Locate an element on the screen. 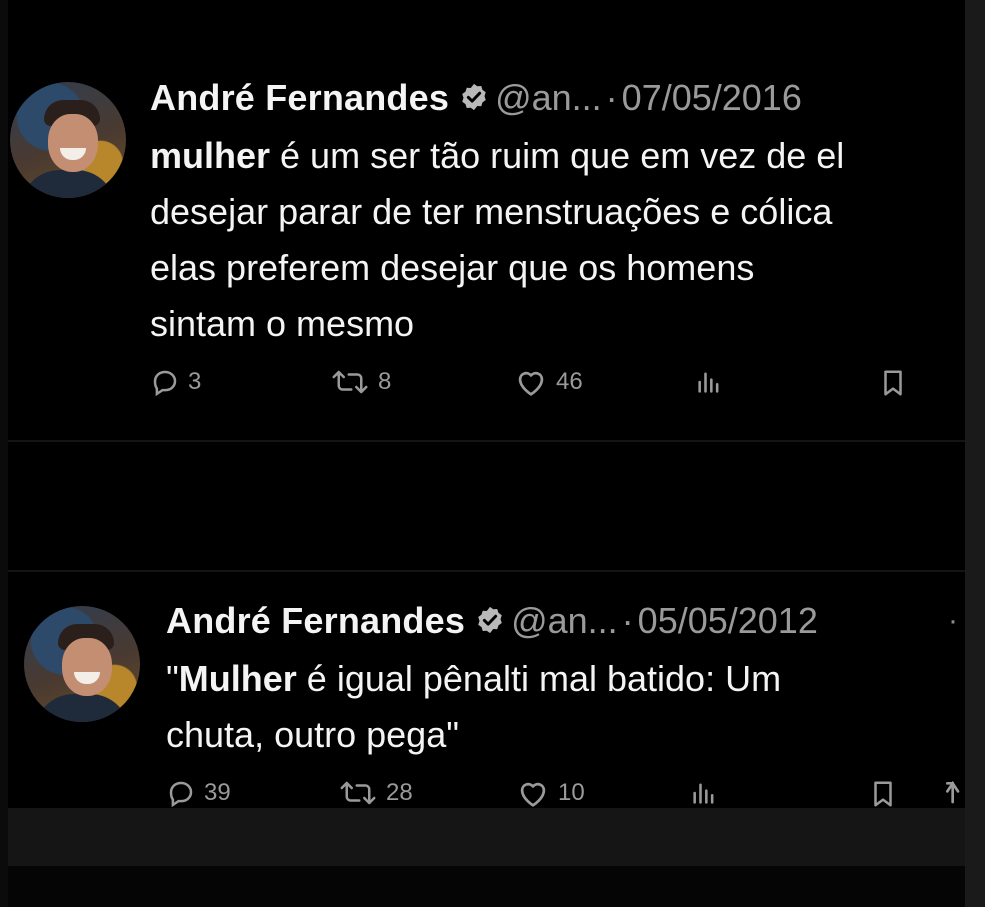 The image size is (985, 907). reply-count: 39 is located at coordinates (217, 792).